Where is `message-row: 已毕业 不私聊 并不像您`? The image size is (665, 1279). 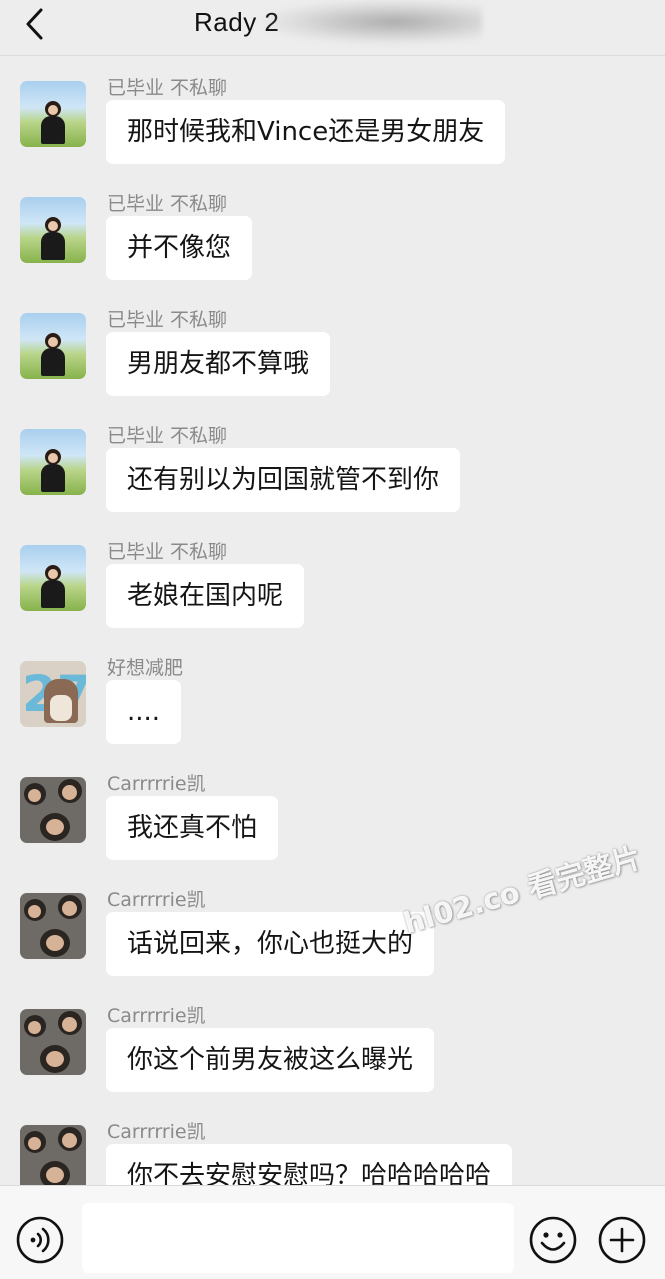 message-row: 已毕业 不私聊 并不像您 is located at coordinates (332, 231).